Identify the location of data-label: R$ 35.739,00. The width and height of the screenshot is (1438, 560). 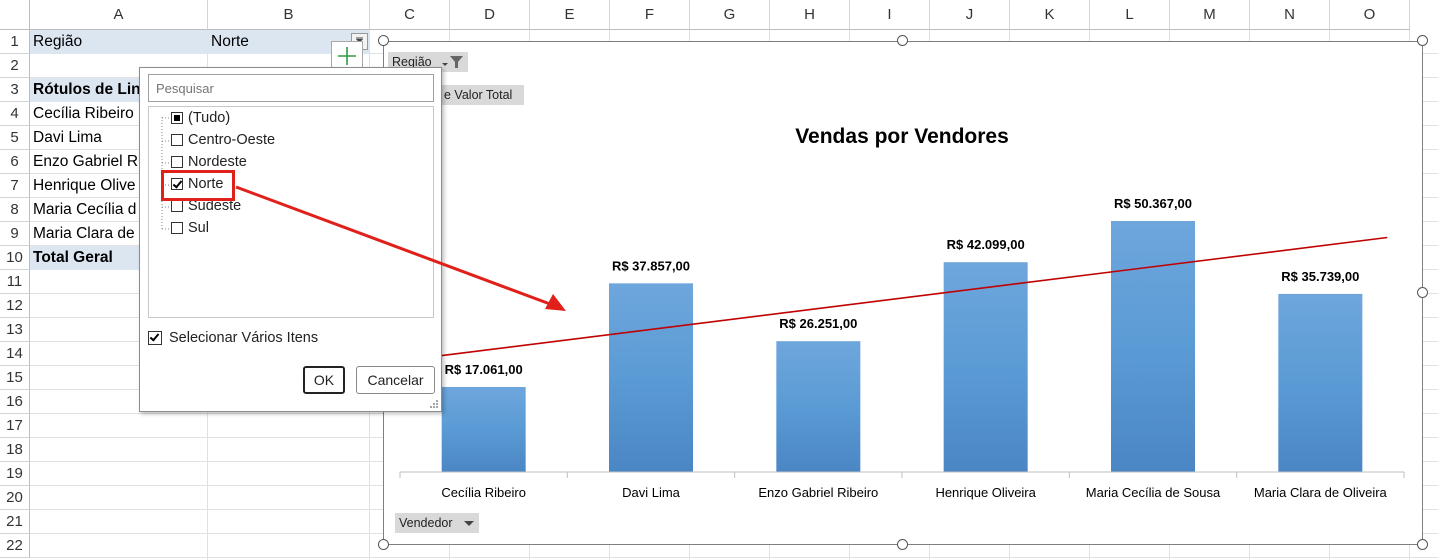
(1320, 276).